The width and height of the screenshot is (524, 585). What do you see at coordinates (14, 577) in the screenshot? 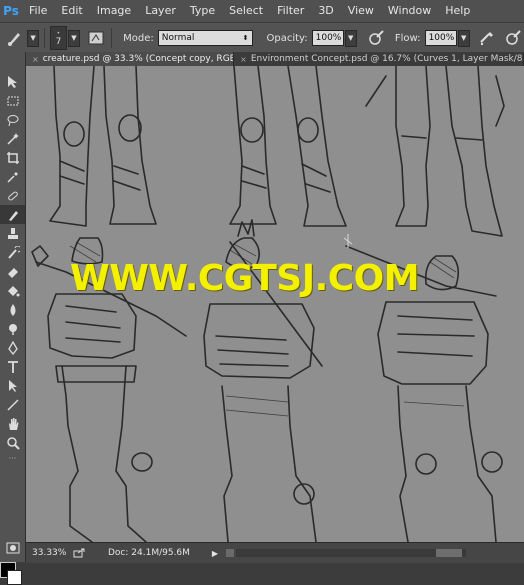
I see `background-color-swatch` at bounding box center [14, 577].